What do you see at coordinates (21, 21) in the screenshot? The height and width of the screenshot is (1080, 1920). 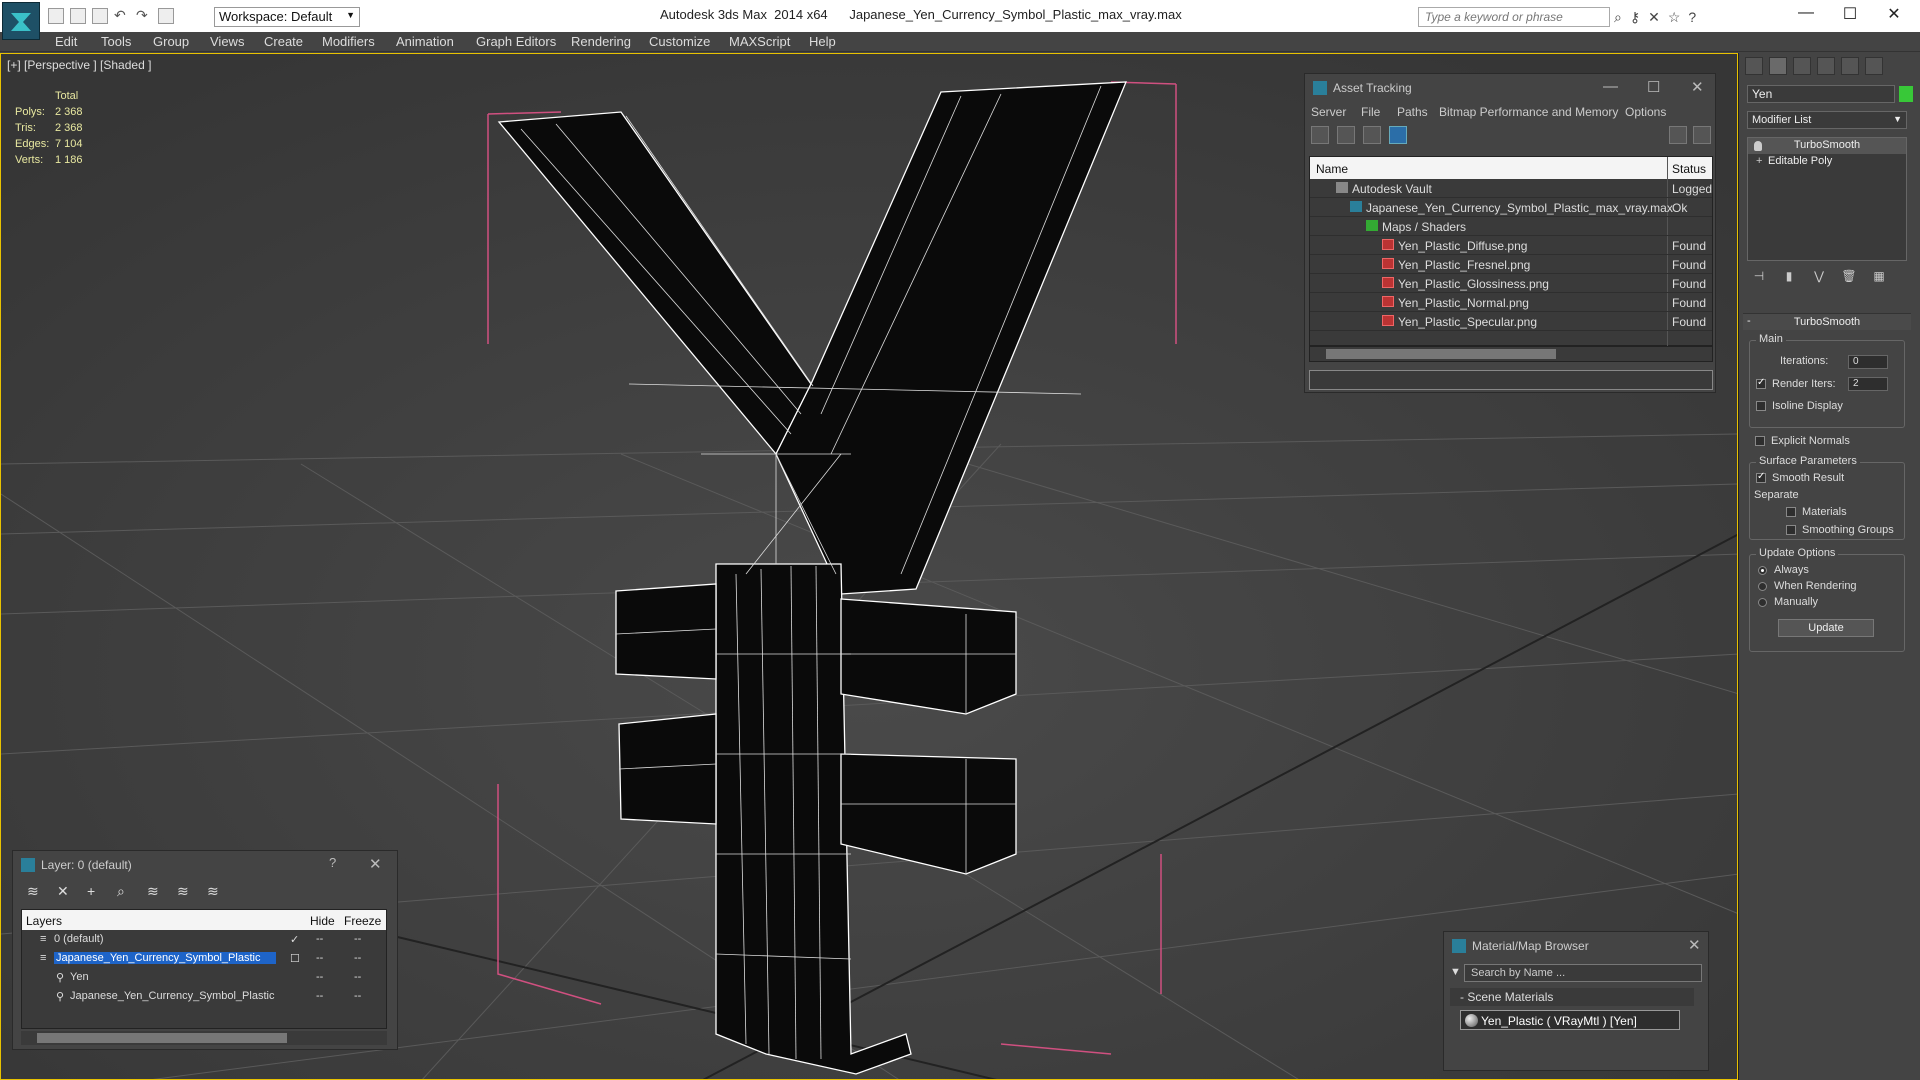 I see `app-logo-button` at bounding box center [21, 21].